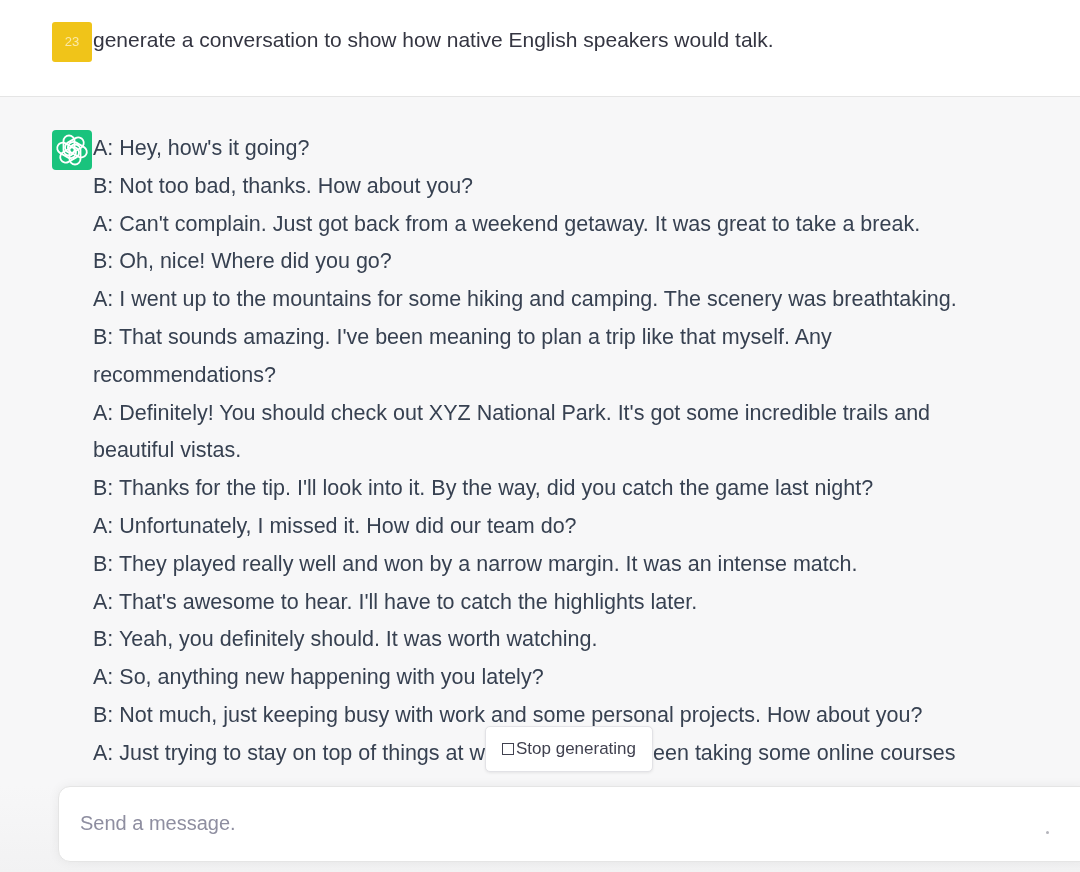 This screenshot has height=872, width=1080. I want to click on conversation-line: A: Hey, how's it going?, so click(202, 148).